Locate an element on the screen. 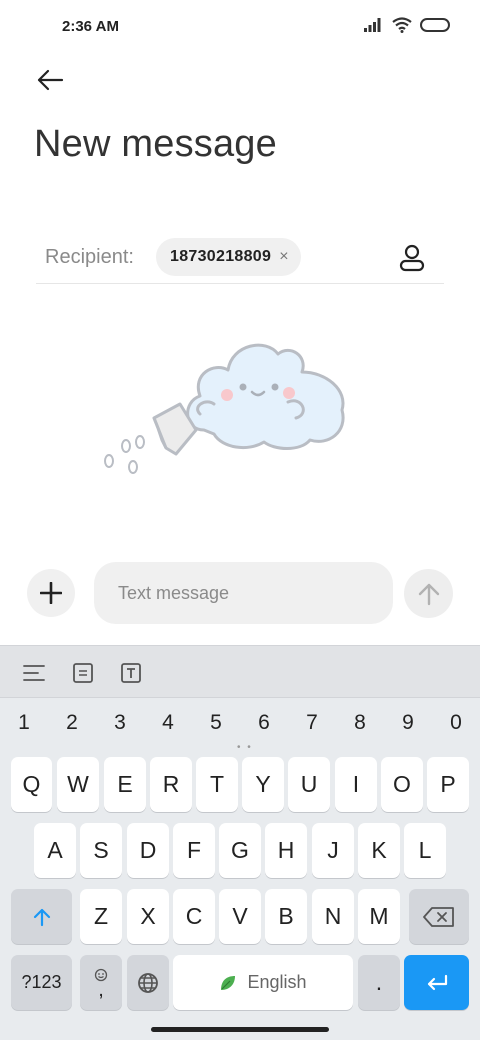  key-5: 5 is located at coordinates (216, 723).